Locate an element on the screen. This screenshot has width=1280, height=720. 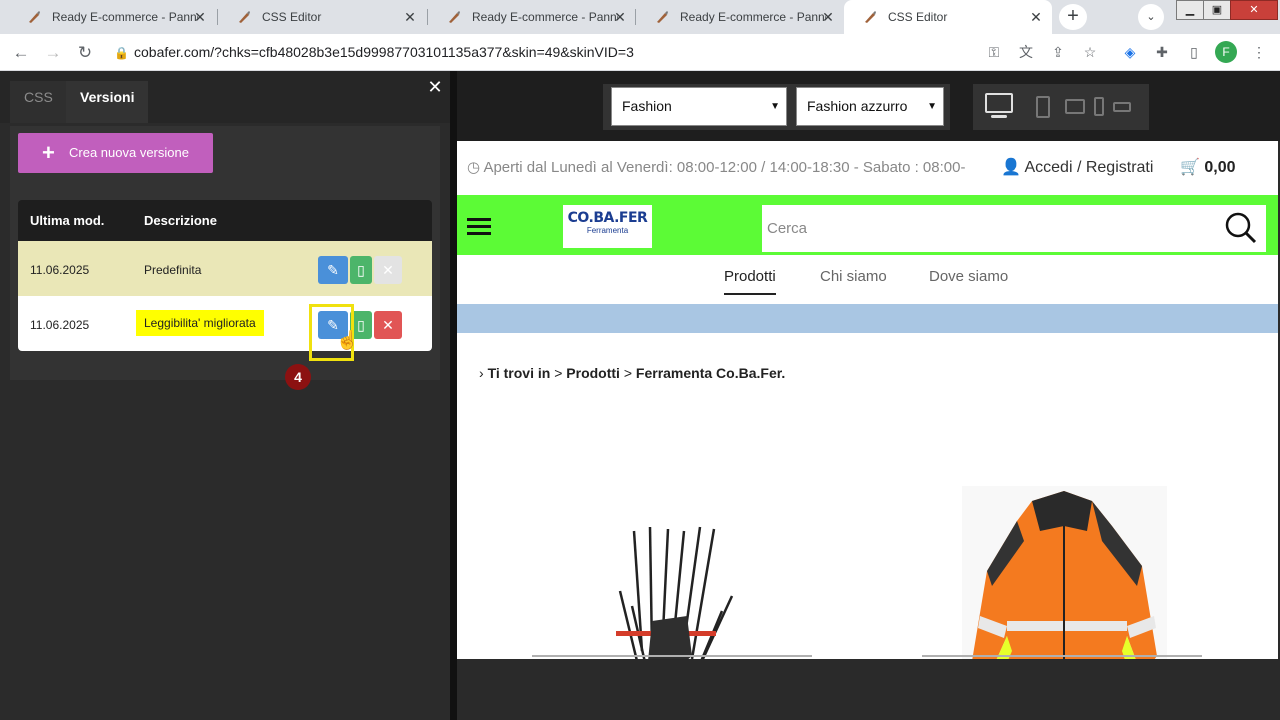
lock-icon: 🔒 is located at coordinates (121, 53).